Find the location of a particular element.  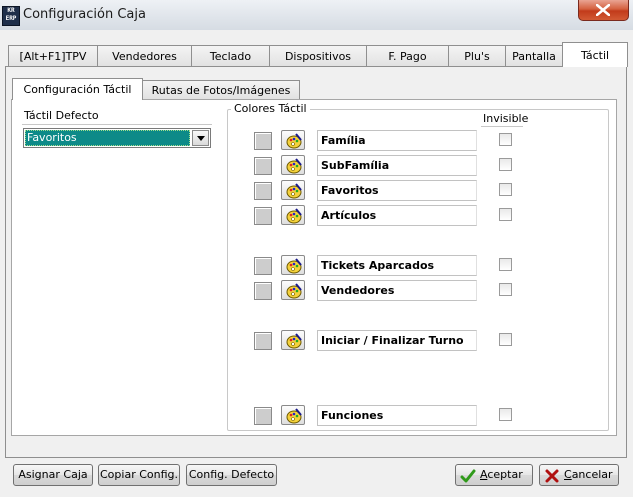

invisible-checkbox-vendedores is located at coordinates (505, 289).